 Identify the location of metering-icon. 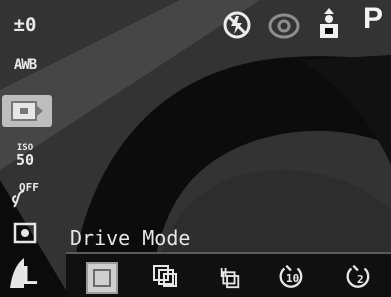
(27, 111).